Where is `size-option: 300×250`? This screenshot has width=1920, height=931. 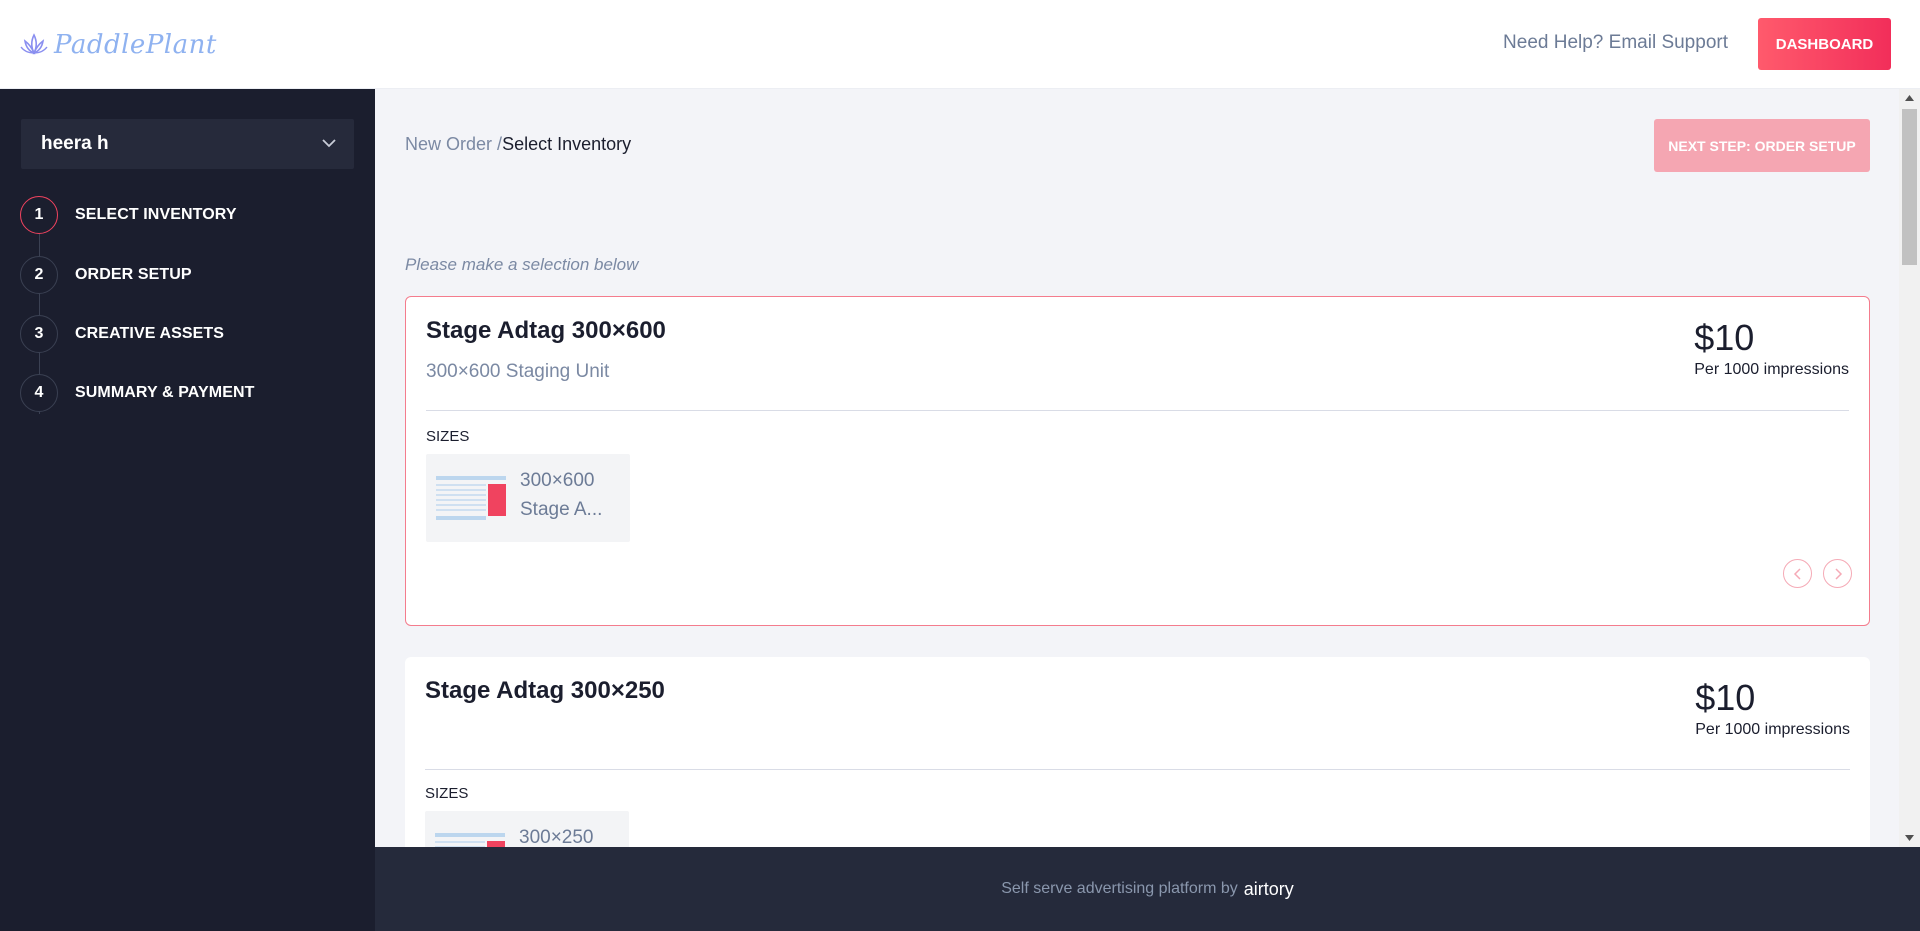
size-option: 300×250 is located at coordinates (527, 829).